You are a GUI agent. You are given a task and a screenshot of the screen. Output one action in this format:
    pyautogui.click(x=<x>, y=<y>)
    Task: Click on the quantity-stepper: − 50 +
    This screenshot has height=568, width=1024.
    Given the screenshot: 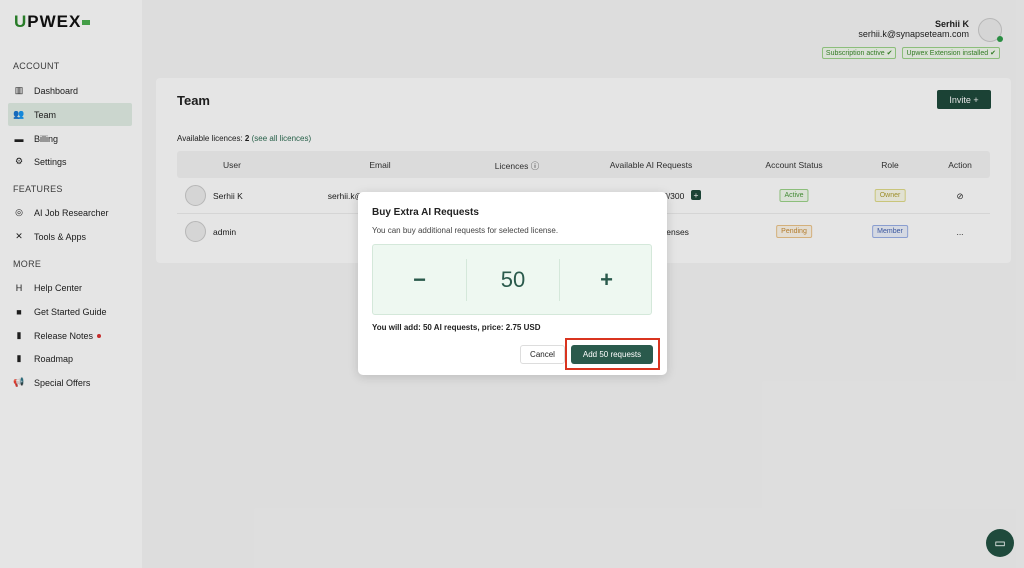 What is the action you would take?
    pyautogui.click(x=512, y=279)
    